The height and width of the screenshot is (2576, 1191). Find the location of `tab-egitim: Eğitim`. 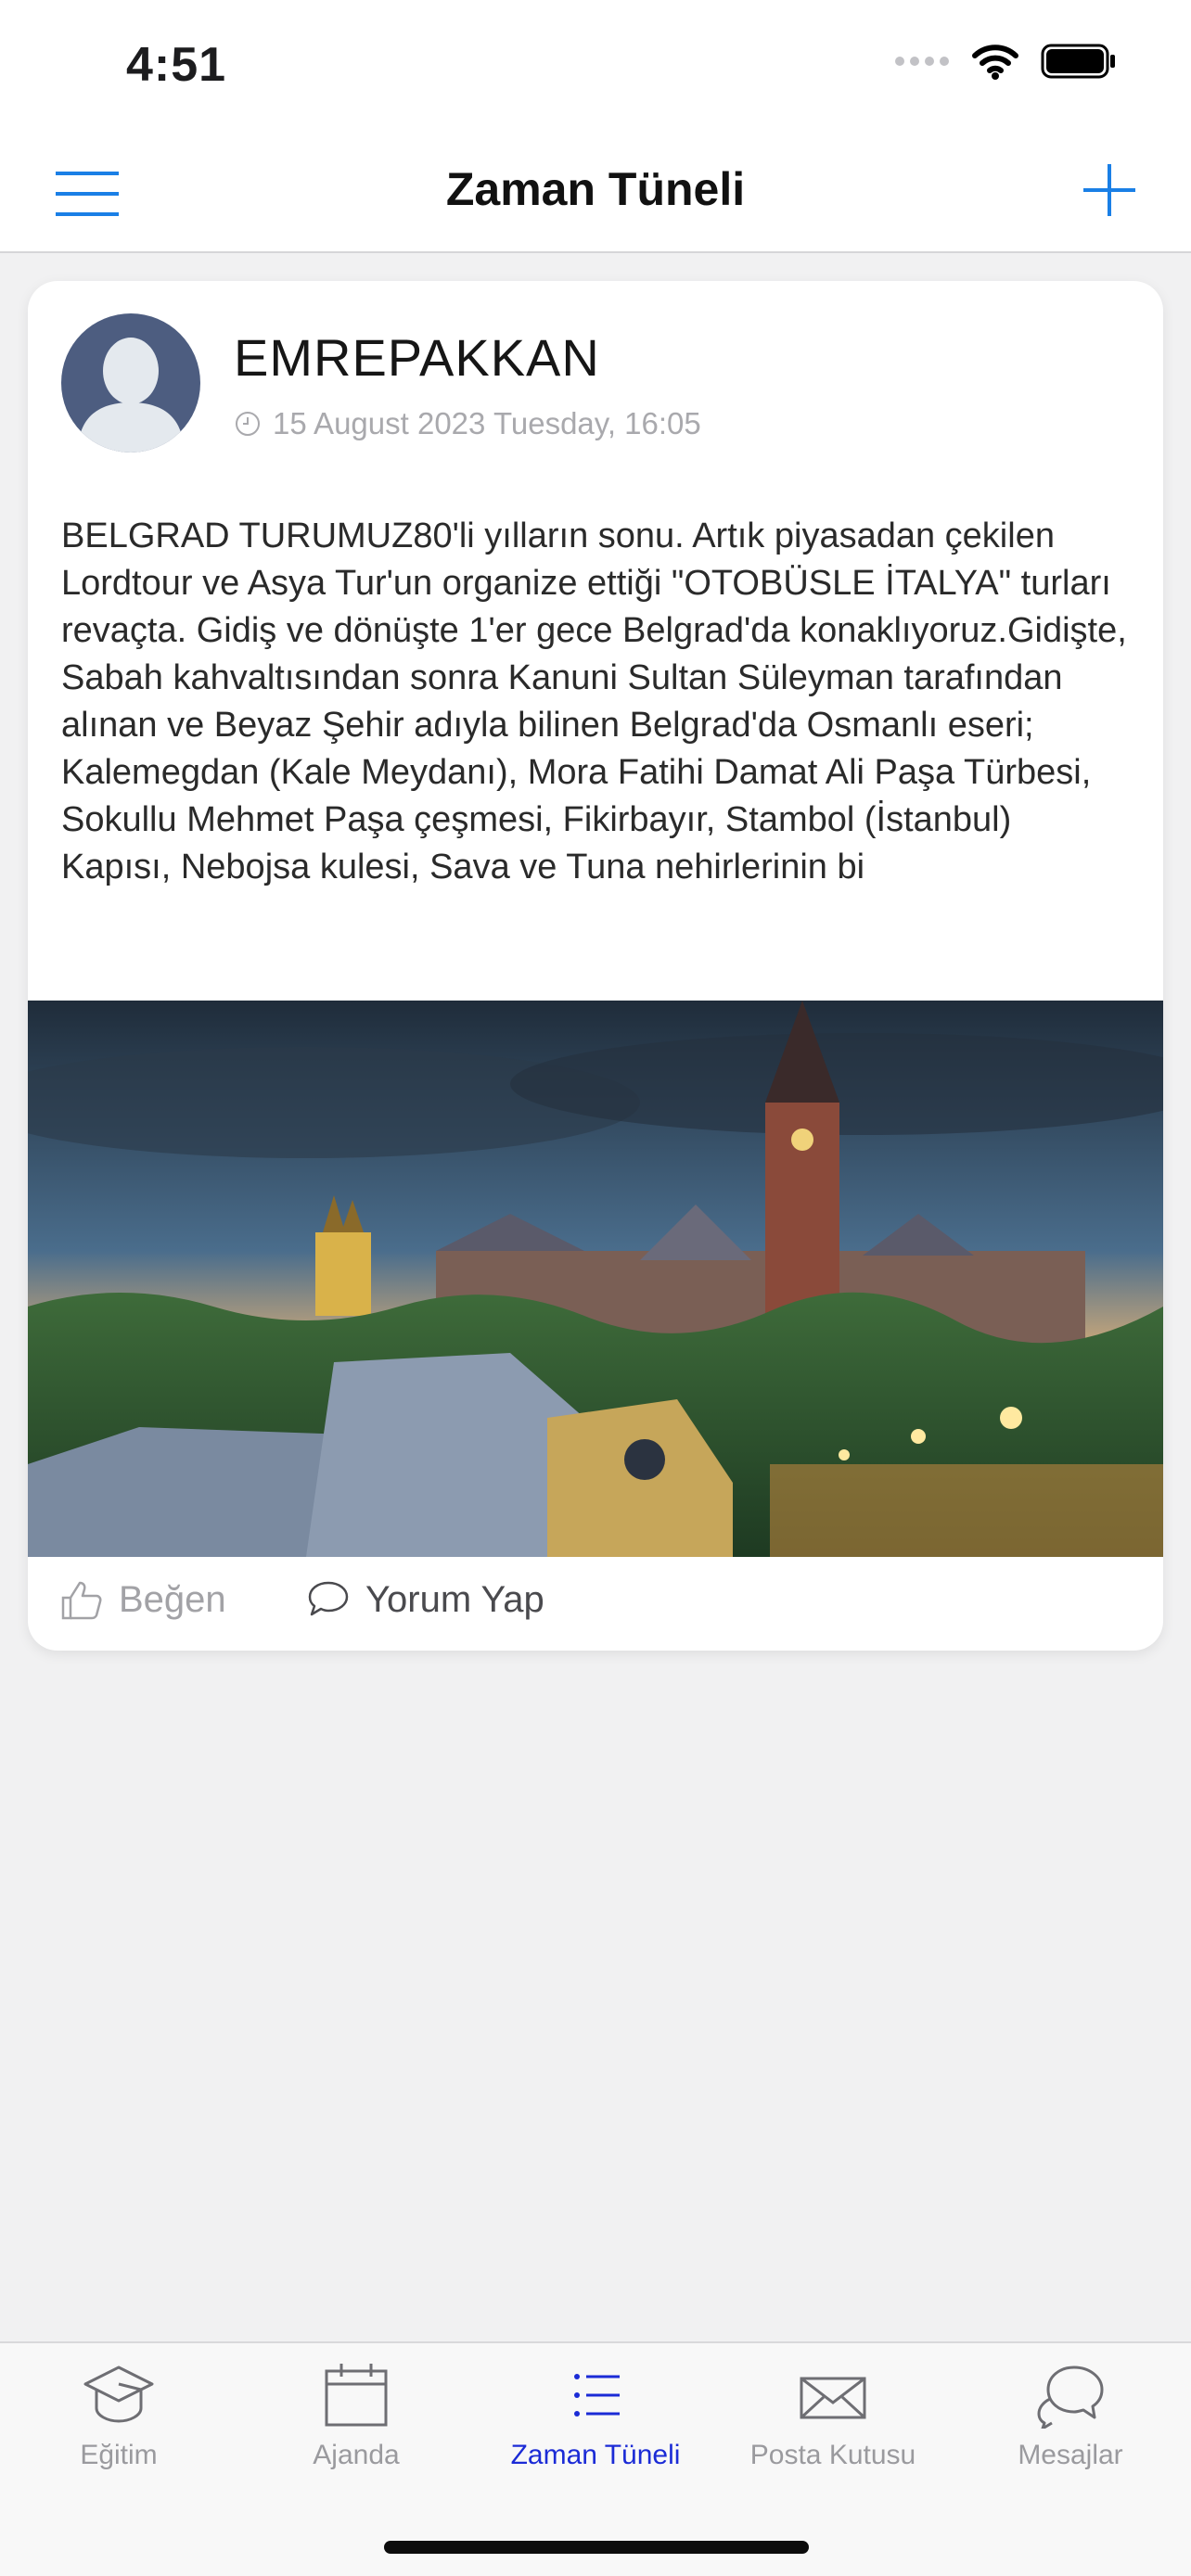

tab-egitim: Eğitim is located at coordinates (118, 2417).